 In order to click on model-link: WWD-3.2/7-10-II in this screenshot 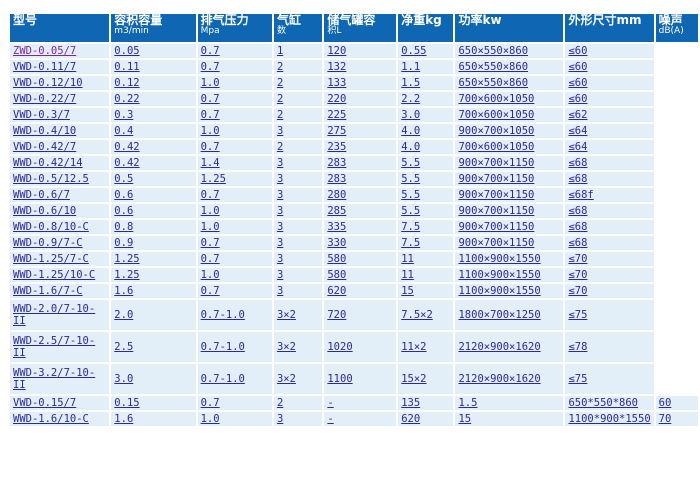, I will do `click(54, 379)`.